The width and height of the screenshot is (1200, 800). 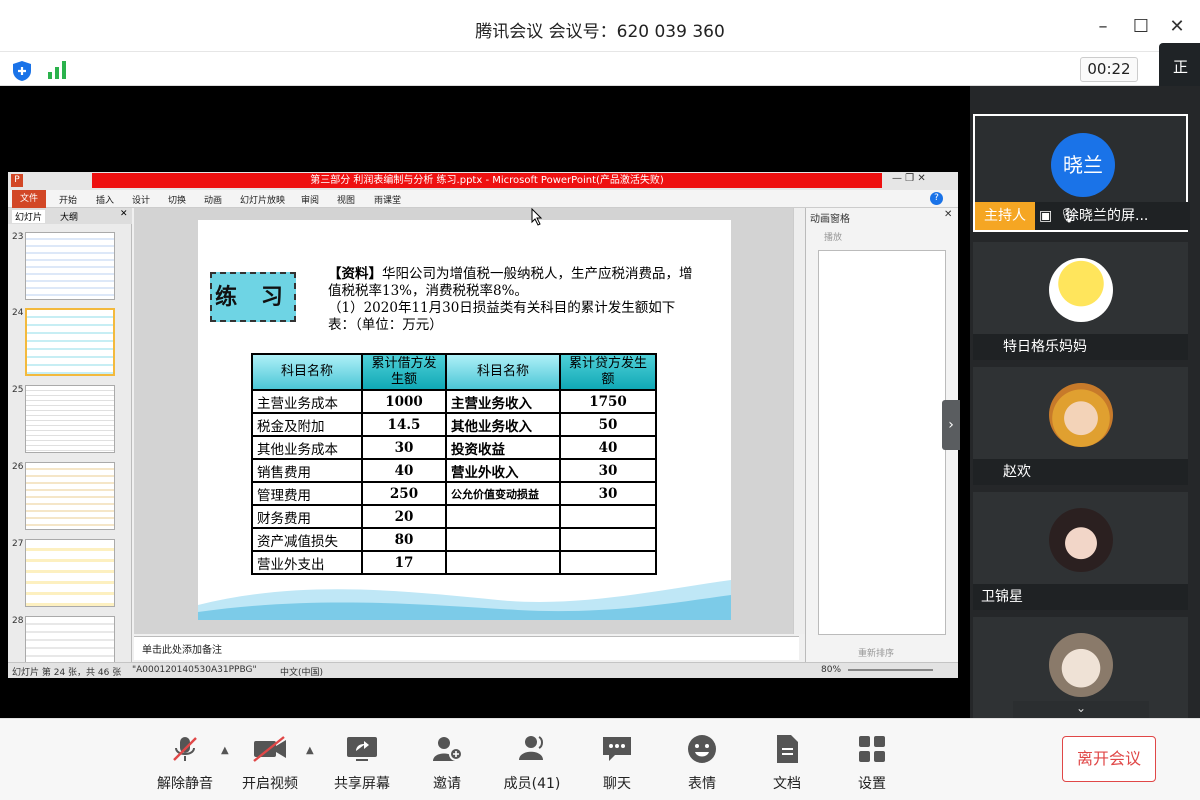 I want to click on network-signal-icon, so click(x=57, y=70).